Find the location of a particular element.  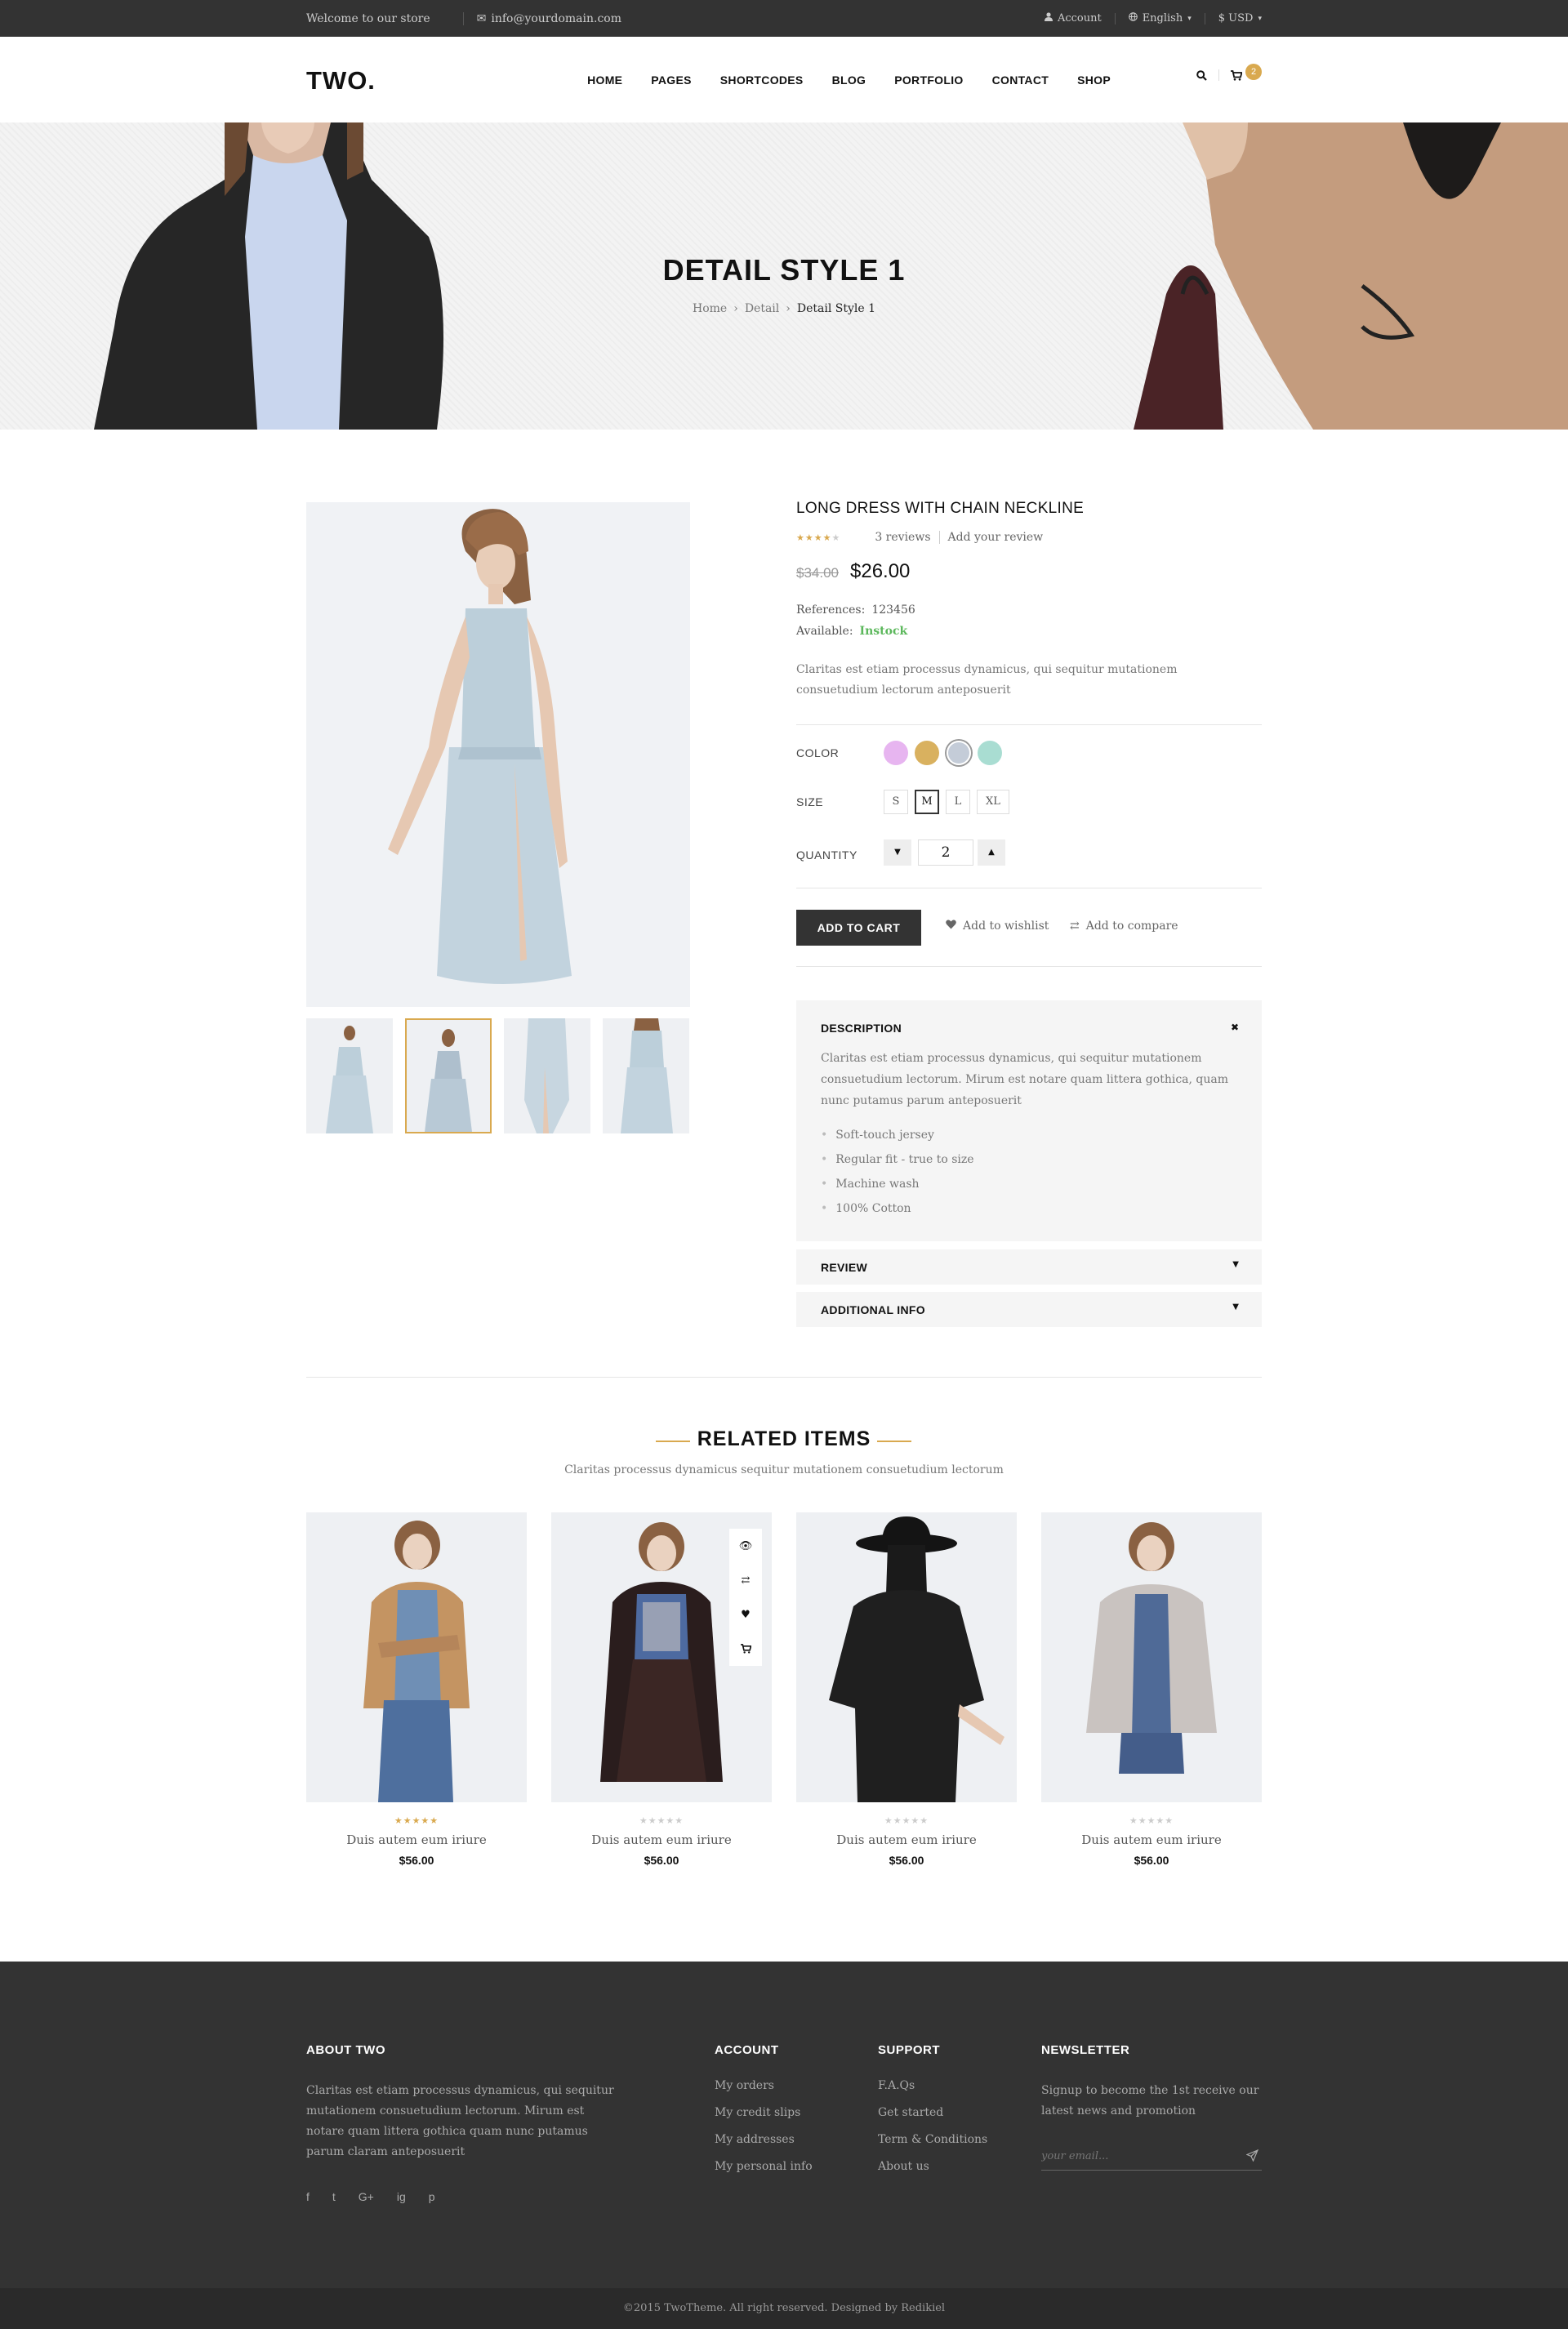

additional-info-tab-title: ADDITIONAL INFO is located at coordinates (873, 1309).